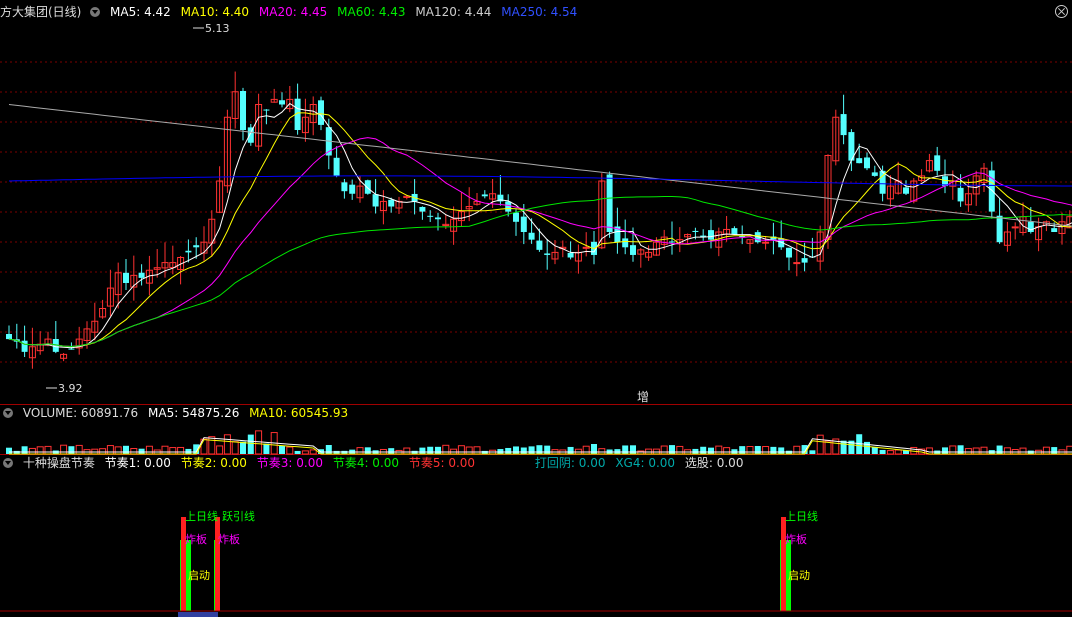 The width and height of the screenshot is (1072, 617). Describe the element at coordinates (643, 397) in the screenshot. I see `zeng-label: 增` at that location.